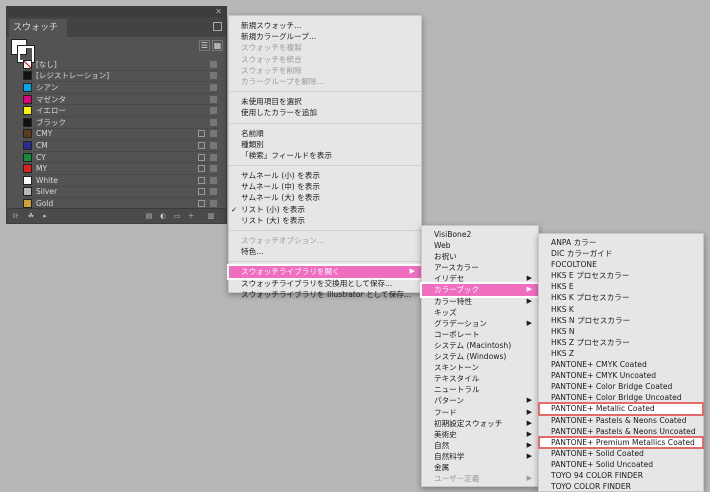 The height and width of the screenshot is (492, 710). I want to click on fill-stroke-indicator, so click(23, 51).